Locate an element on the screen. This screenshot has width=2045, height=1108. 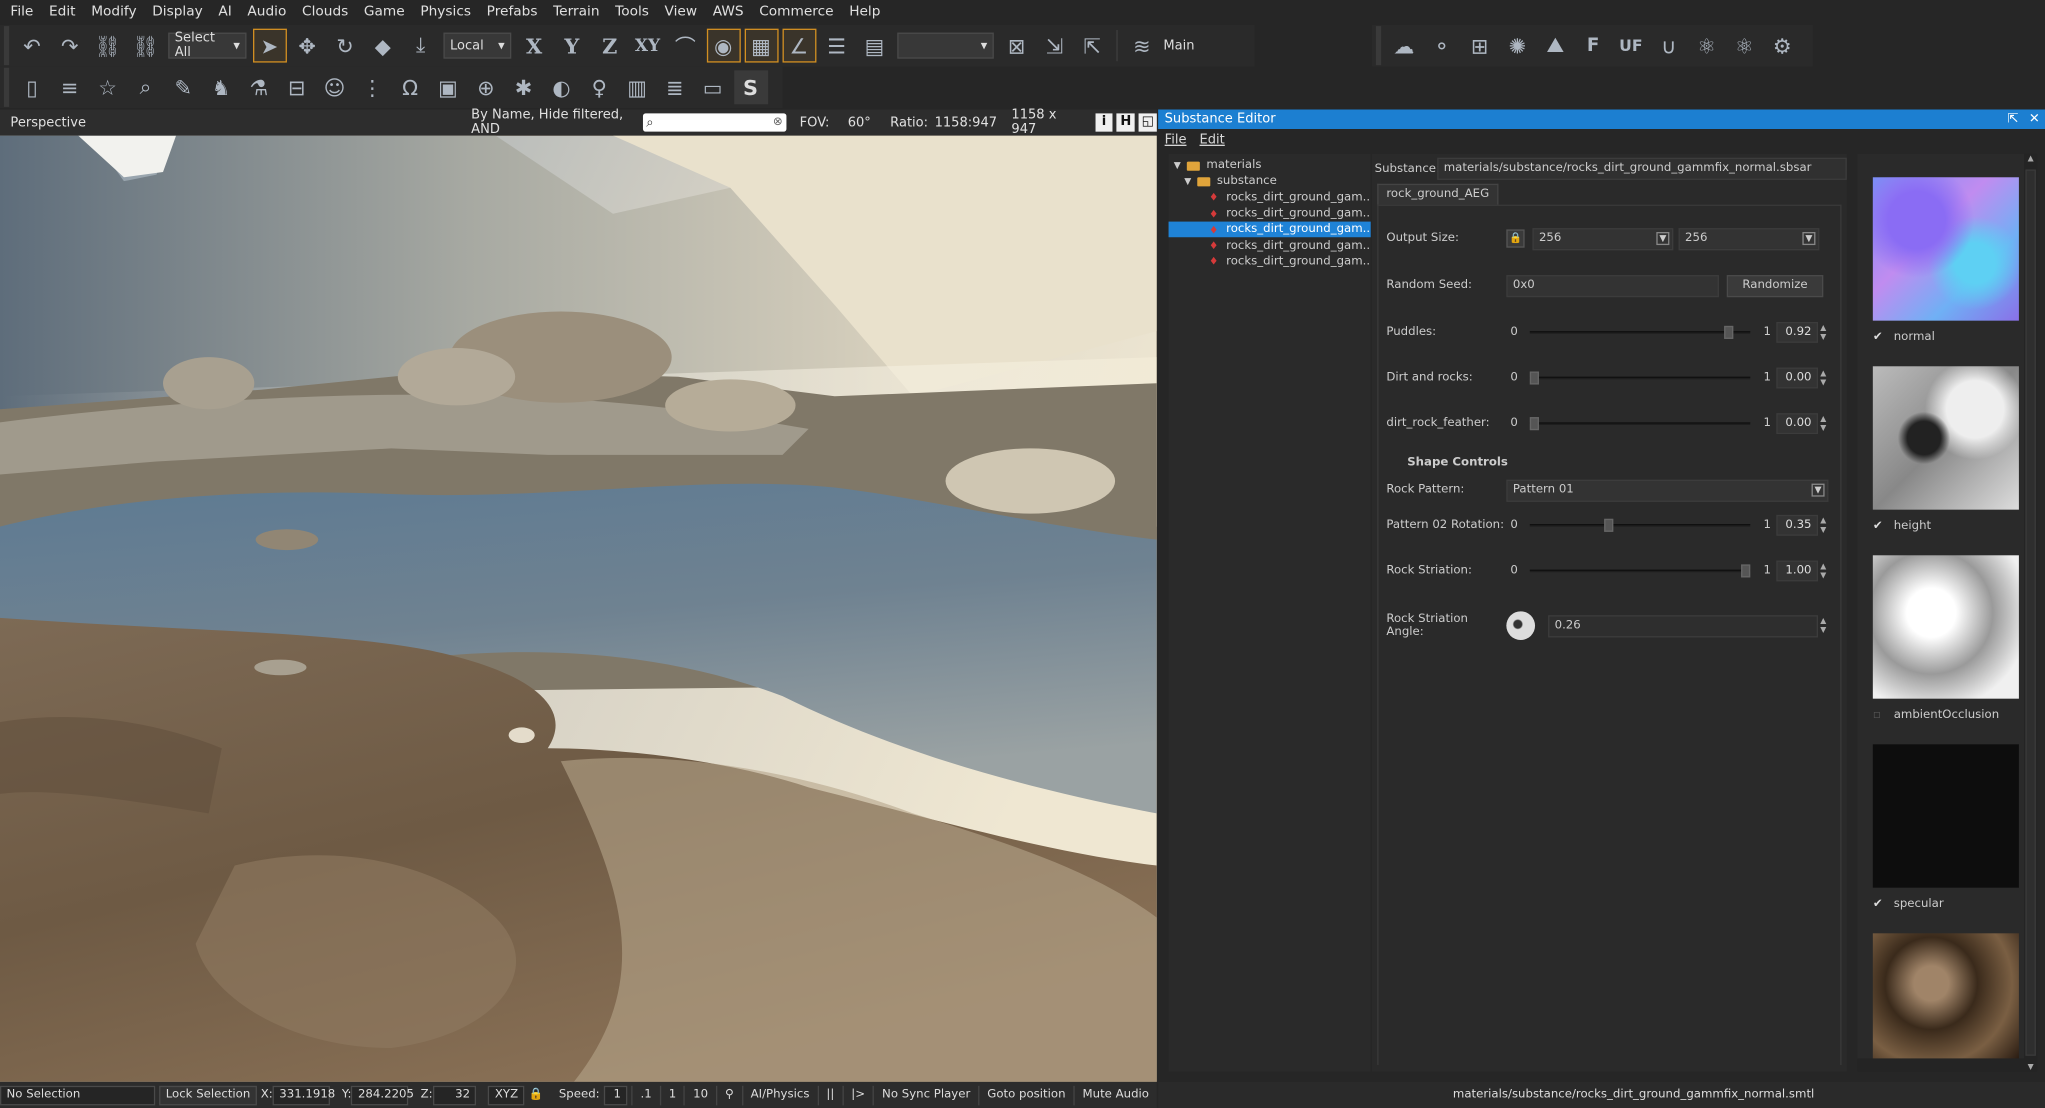
z-coordinate-input: 32 is located at coordinates (454, 1095).